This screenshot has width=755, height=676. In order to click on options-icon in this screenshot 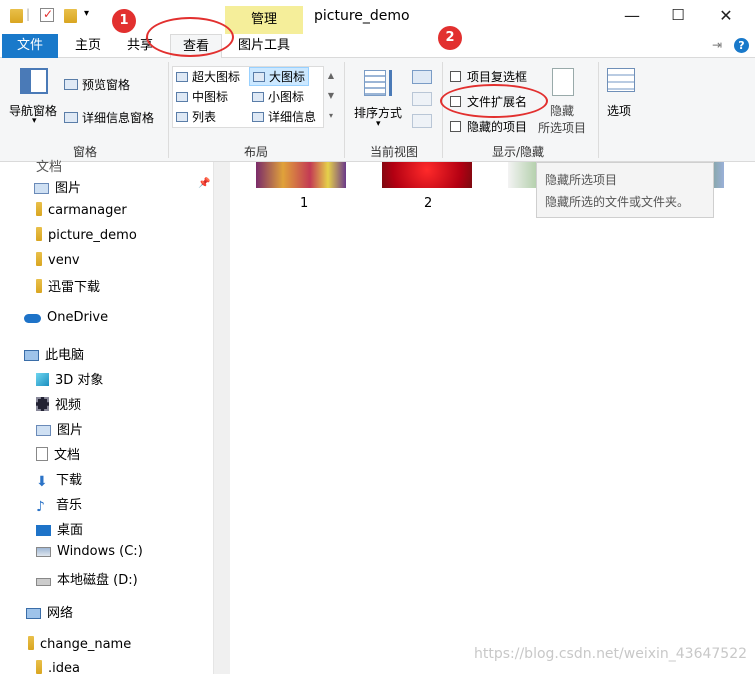, I will do `click(621, 80)`.